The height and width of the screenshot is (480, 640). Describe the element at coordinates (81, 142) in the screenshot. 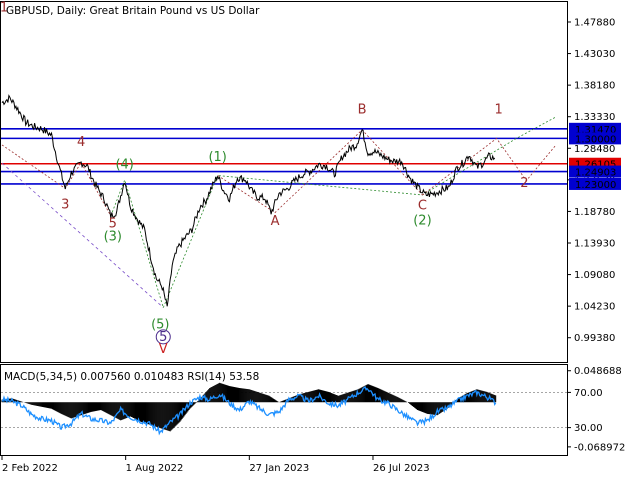

I see `wave-label: 4` at that location.